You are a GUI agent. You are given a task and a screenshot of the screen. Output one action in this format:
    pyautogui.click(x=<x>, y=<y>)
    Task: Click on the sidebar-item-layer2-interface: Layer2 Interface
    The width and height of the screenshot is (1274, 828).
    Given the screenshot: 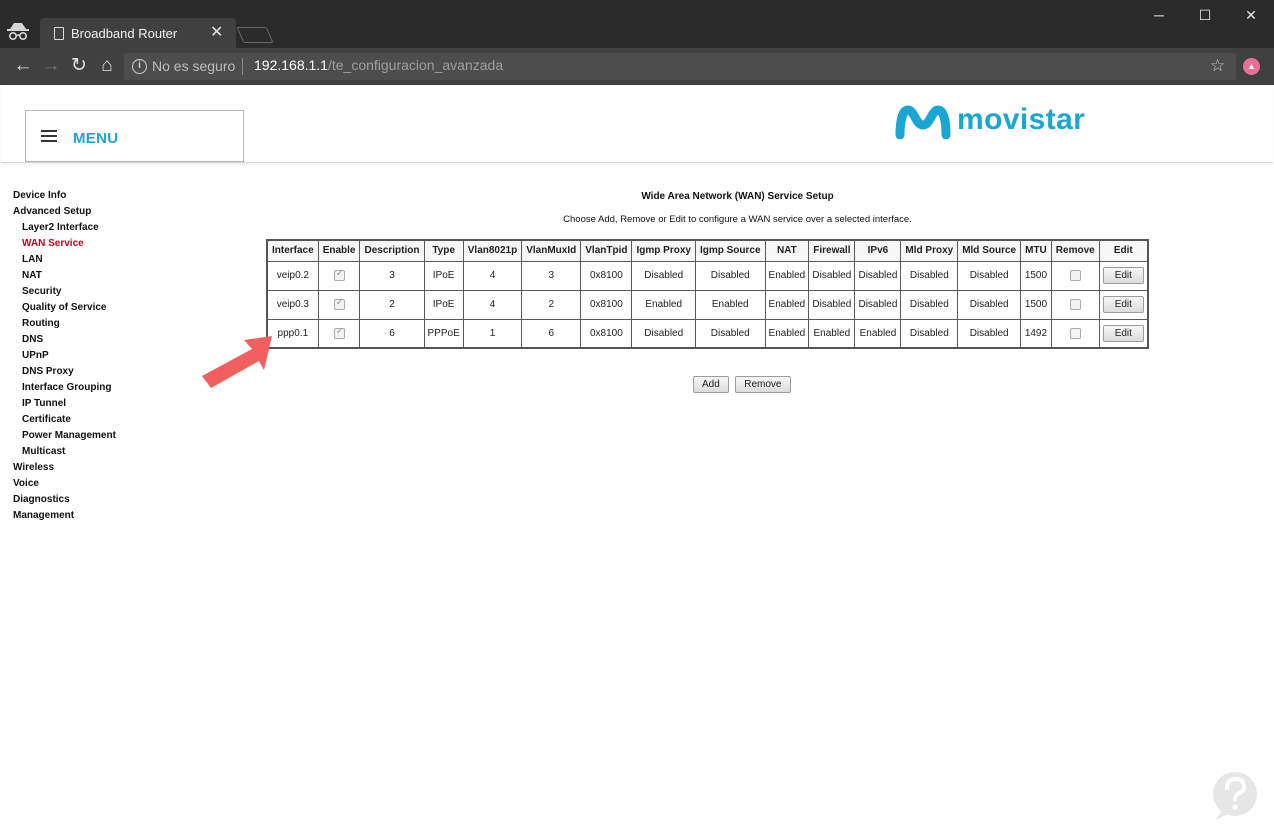 What is the action you would take?
    pyautogui.click(x=113, y=228)
    